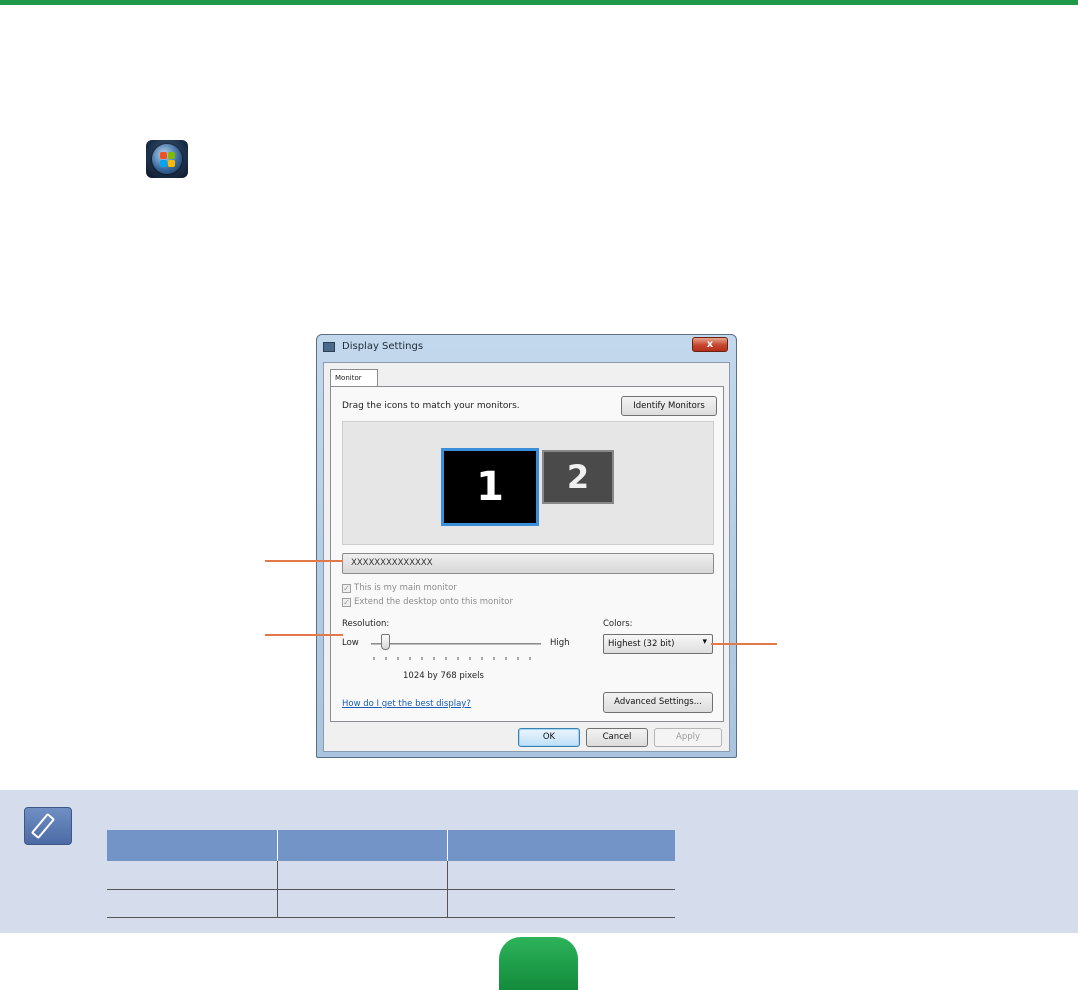 The height and width of the screenshot is (990, 1078). I want to click on monitor-2-icon: 2, so click(578, 477).